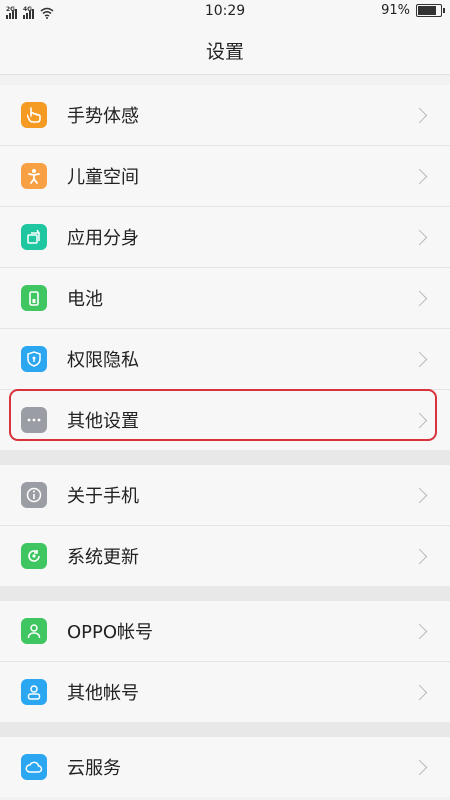  I want to click on user-icon, so click(34, 631).